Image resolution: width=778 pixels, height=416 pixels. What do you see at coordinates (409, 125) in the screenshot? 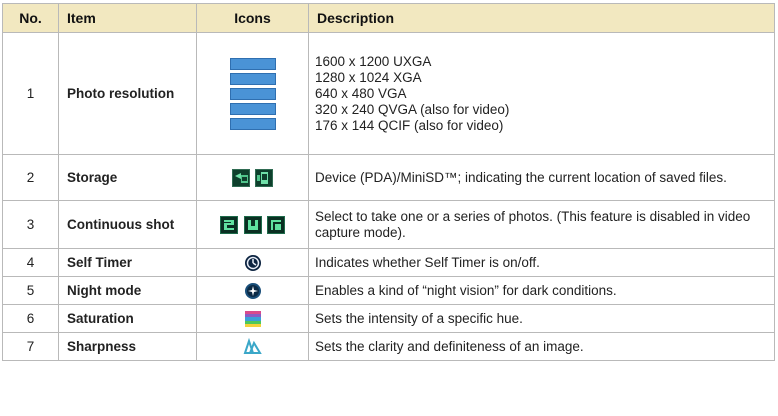
I see `desc-line: 176 x 144 QCIF (also for video)` at bounding box center [409, 125].